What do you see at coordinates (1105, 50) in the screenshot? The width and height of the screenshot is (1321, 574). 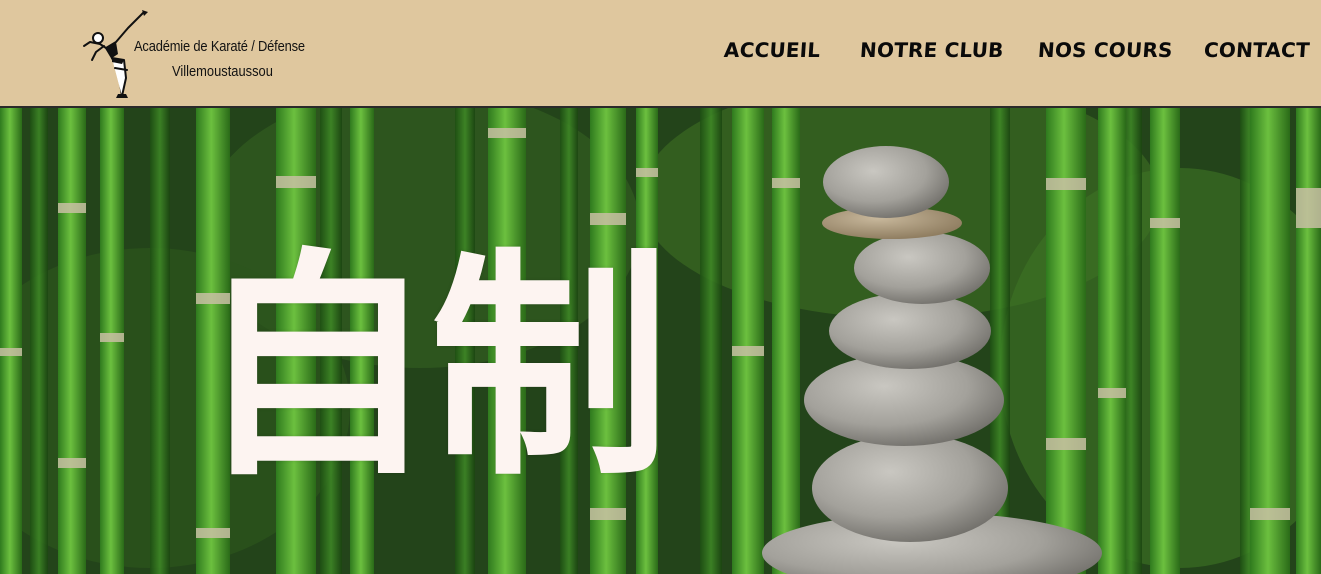 I see `nav-nos-cours: NOS COURS` at bounding box center [1105, 50].